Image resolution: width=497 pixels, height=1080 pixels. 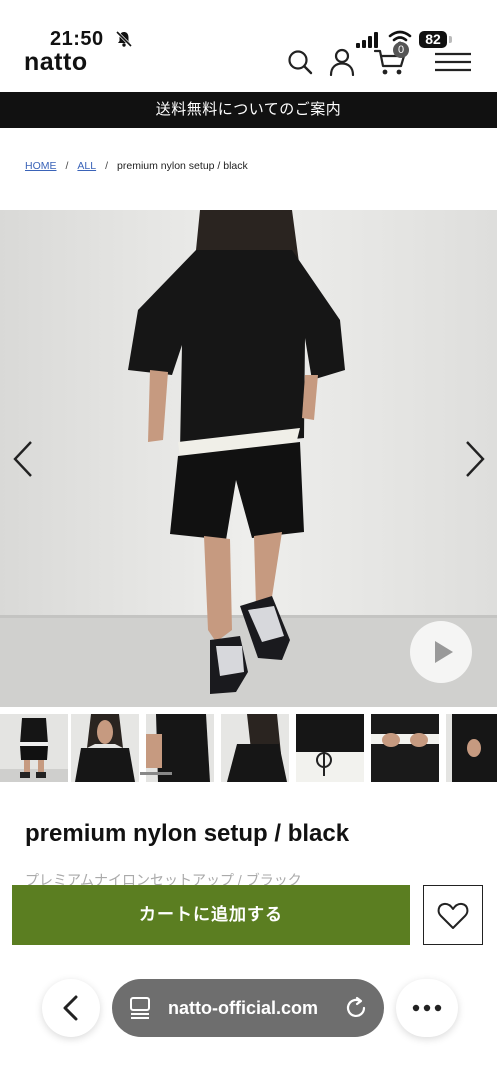 What do you see at coordinates (156, 773) in the screenshot?
I see `thumbnail-scroll-indicator` at bounding box center [156, 773].